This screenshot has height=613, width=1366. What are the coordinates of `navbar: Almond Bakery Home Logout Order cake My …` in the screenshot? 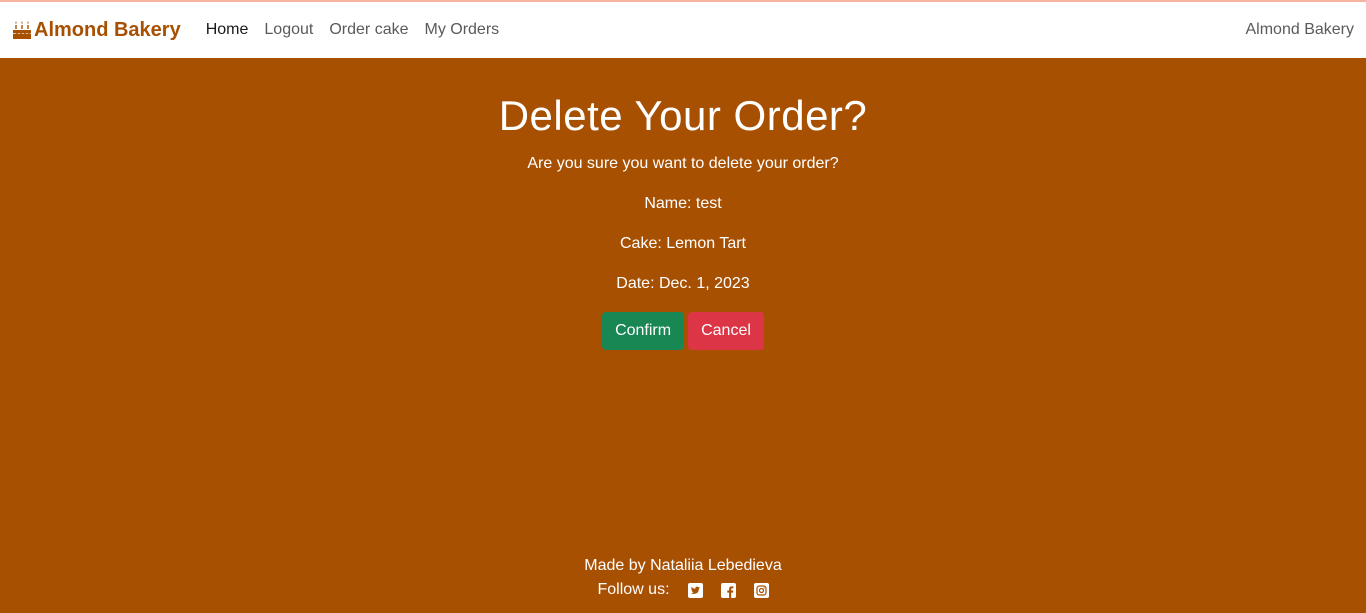 It's located at (683, 30).